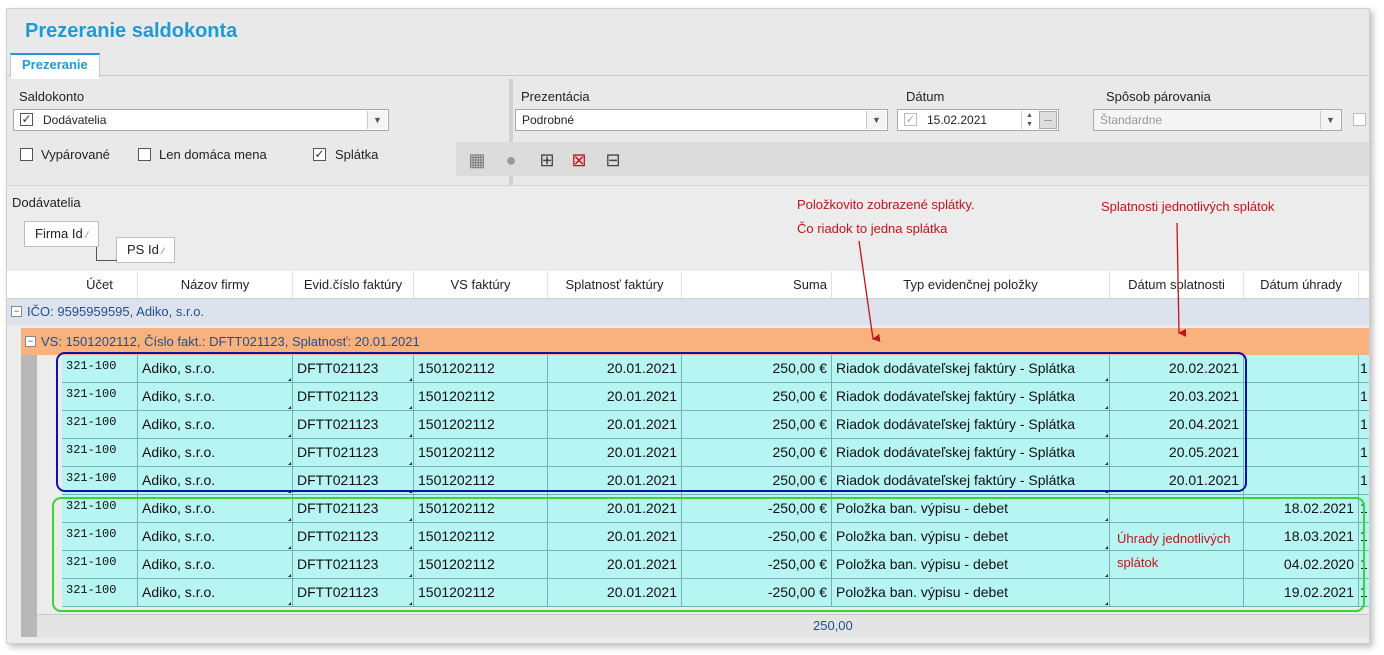 This screenshot has width=1384, height=655. I want to click on arrow-to-due-dates, so click(1181, 279).